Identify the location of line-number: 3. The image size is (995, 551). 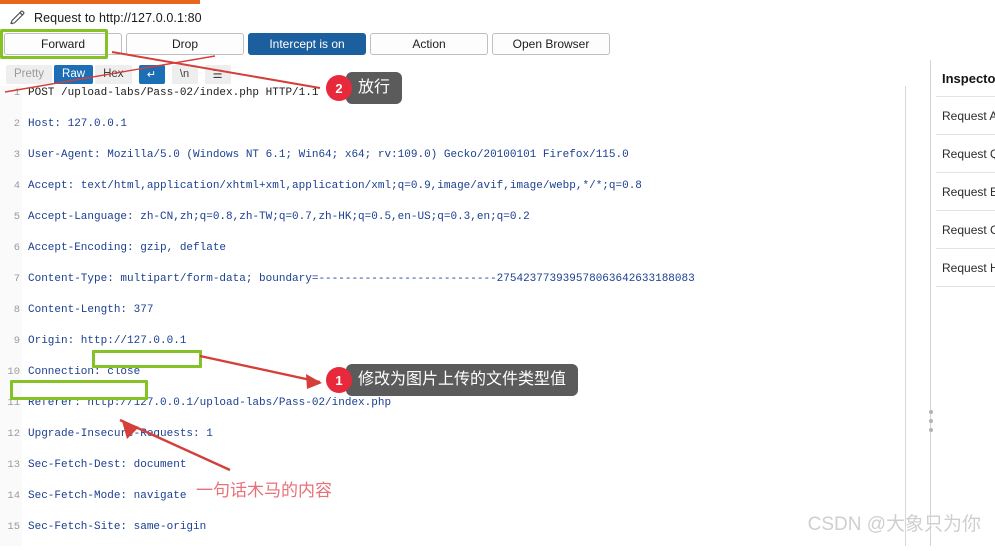
(16, 155).